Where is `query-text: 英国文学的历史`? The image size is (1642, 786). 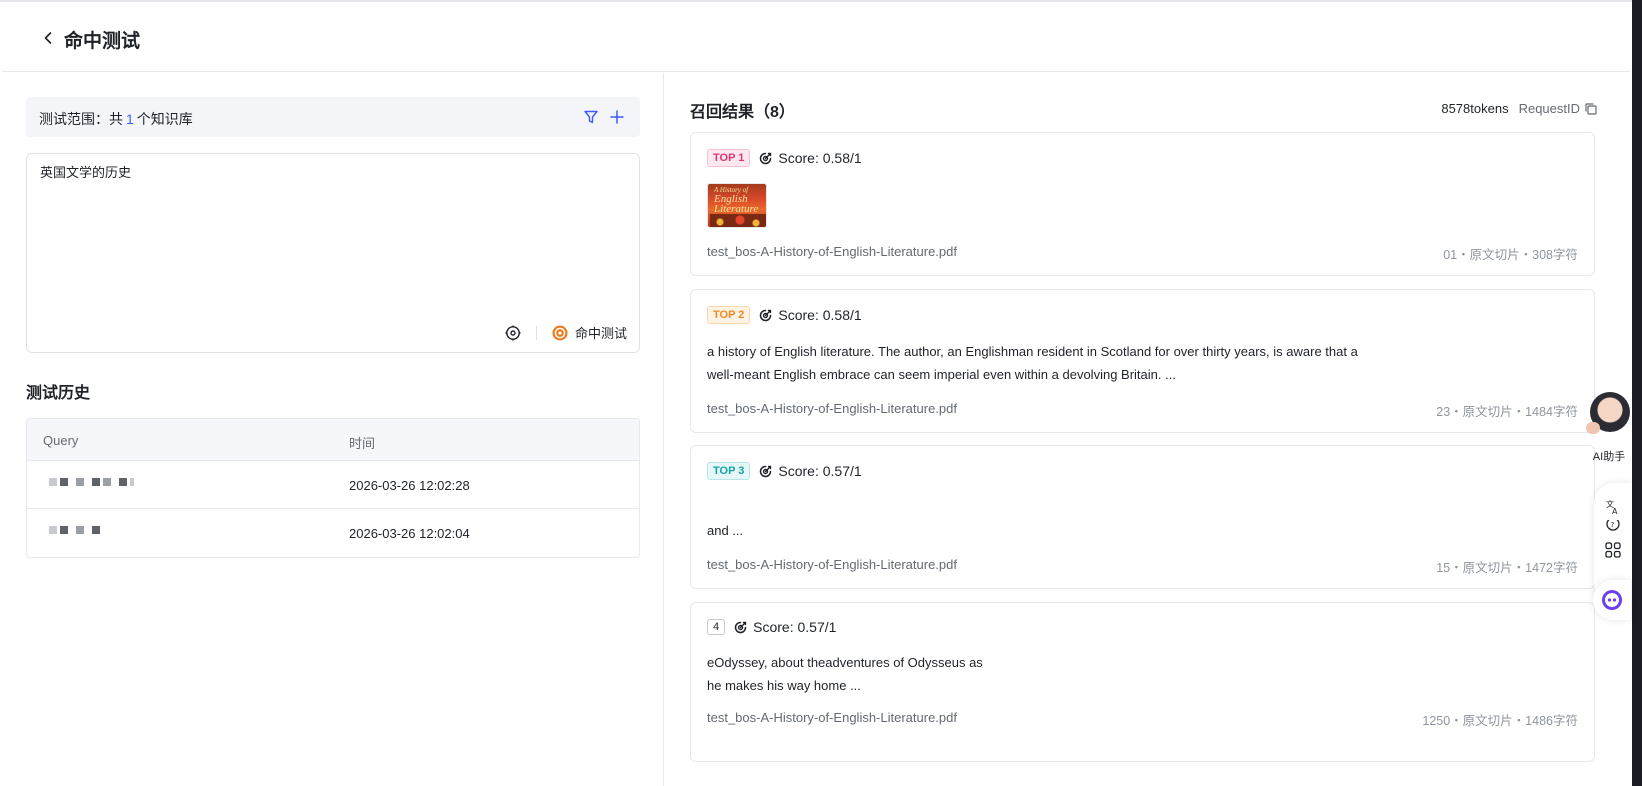 query-text: 英国文学的历史 is located at coordinates (86, 172).